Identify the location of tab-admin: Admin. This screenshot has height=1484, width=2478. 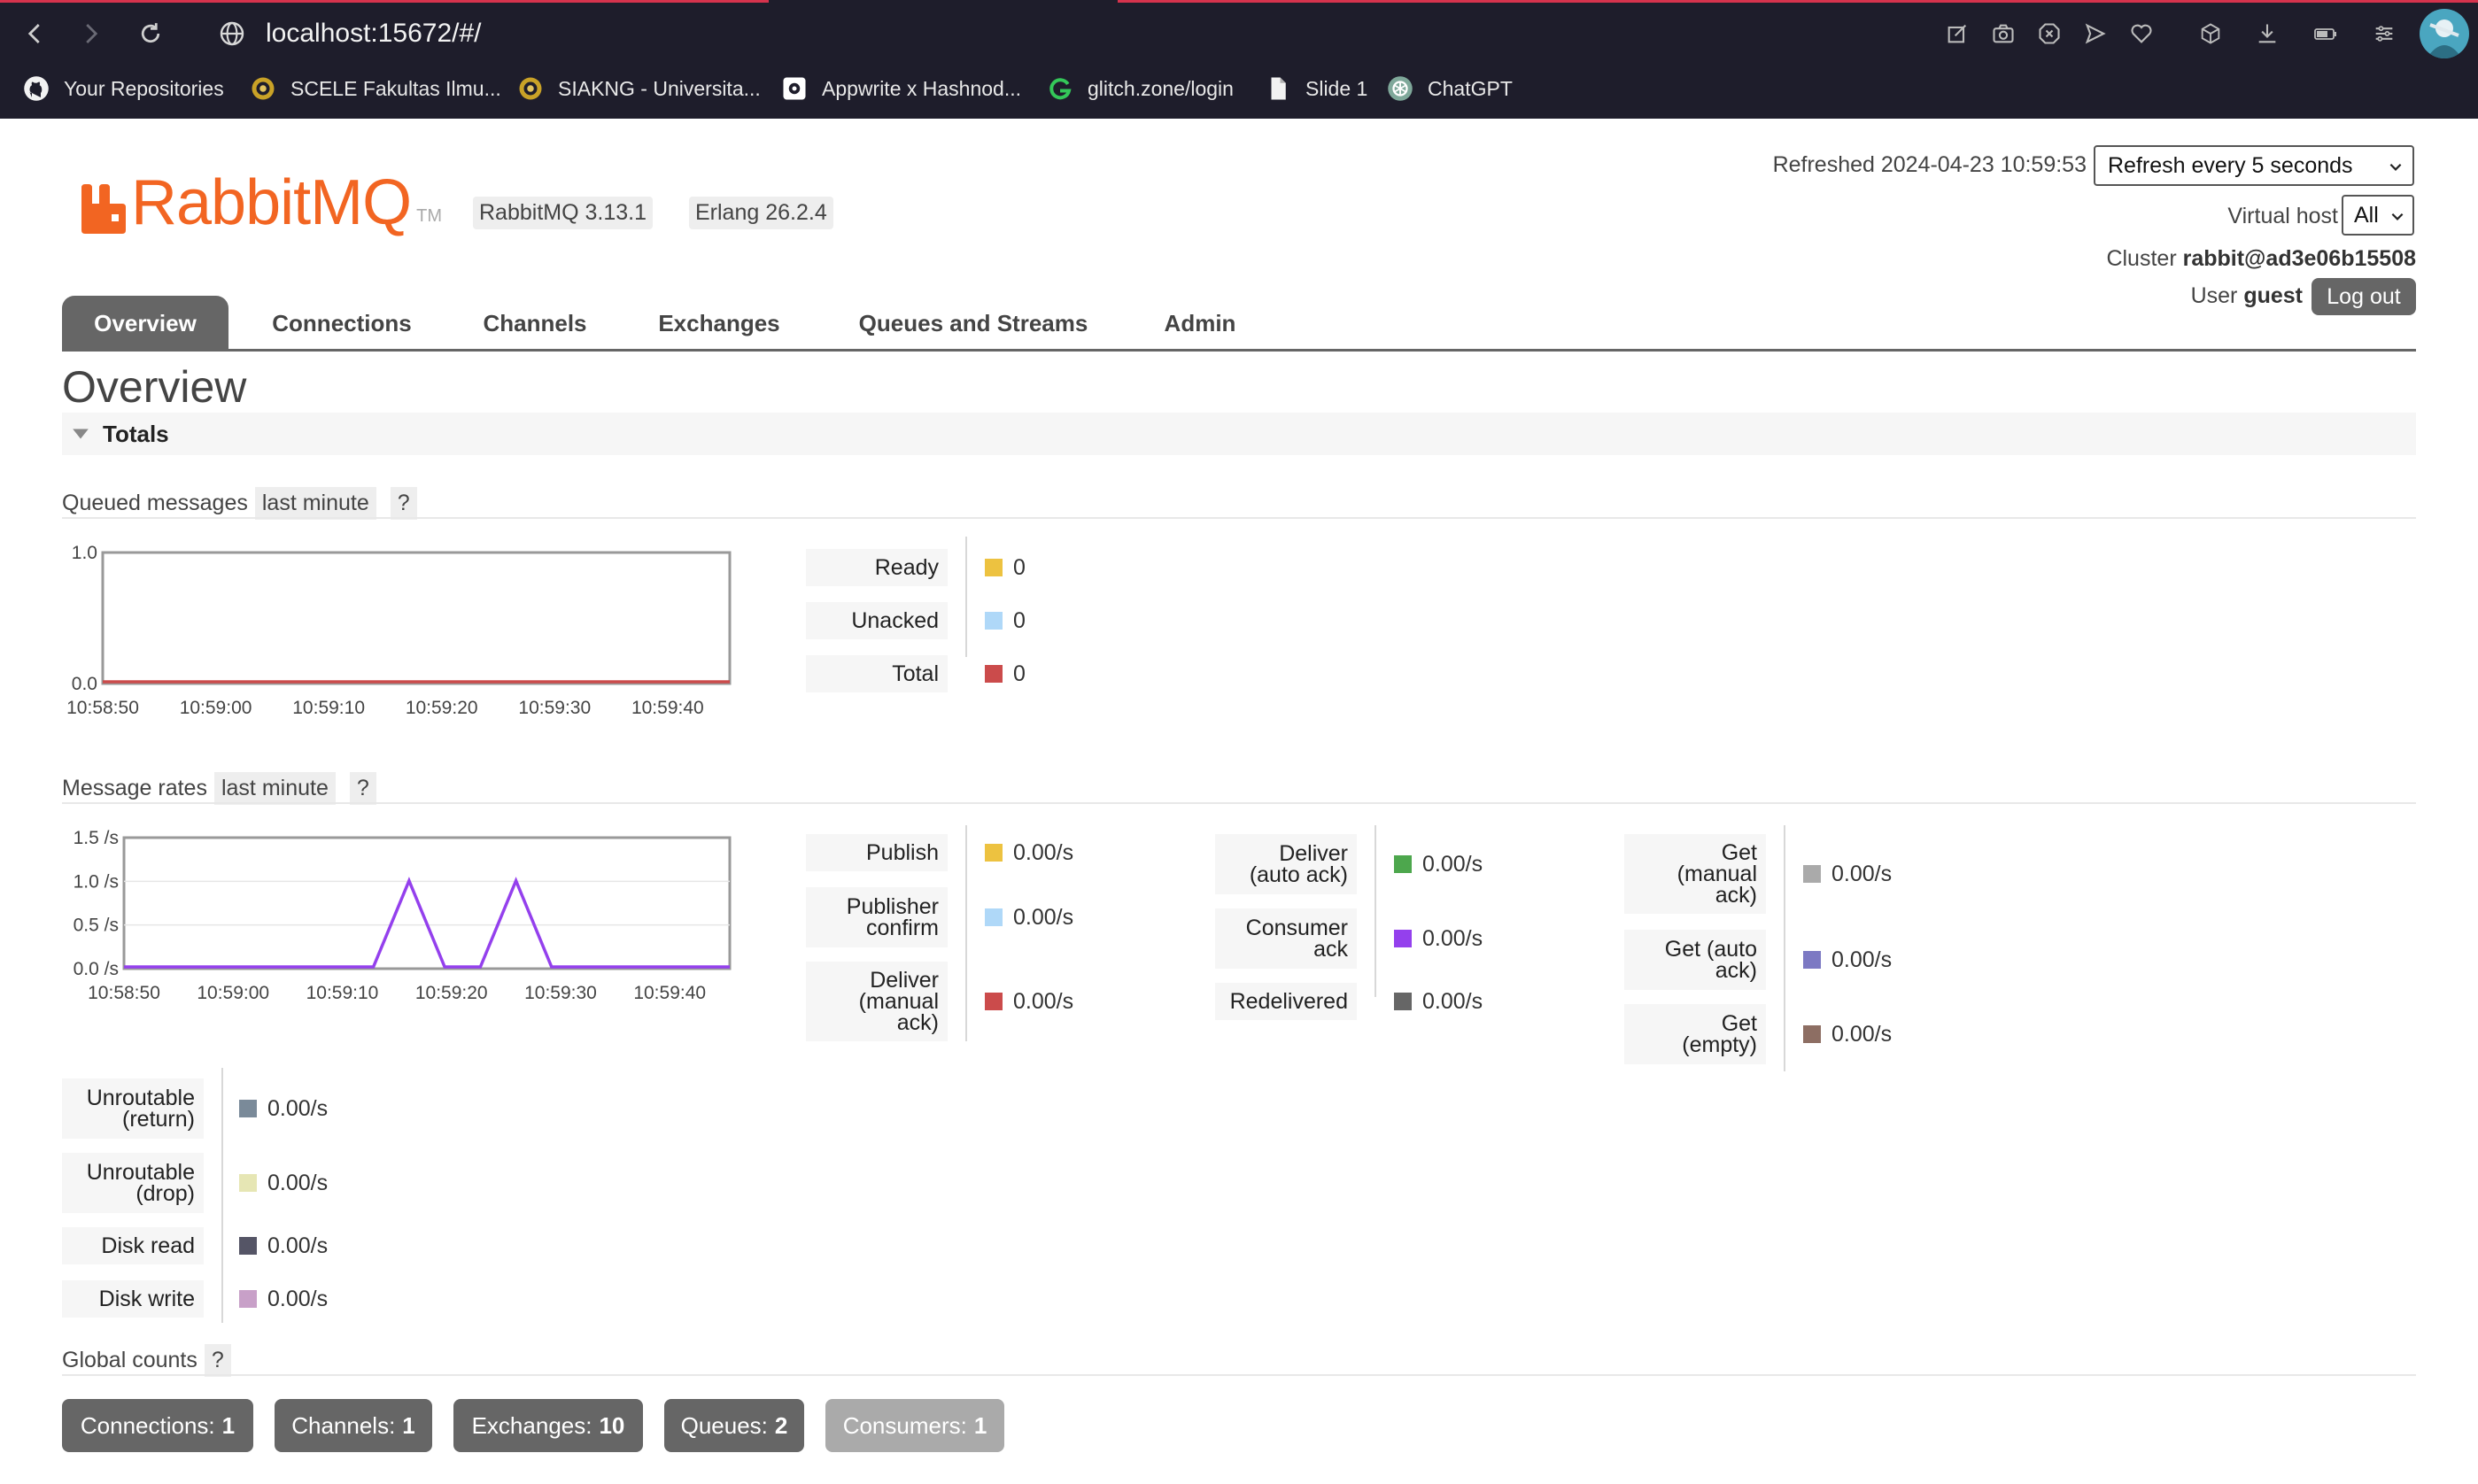
(1200, 323).